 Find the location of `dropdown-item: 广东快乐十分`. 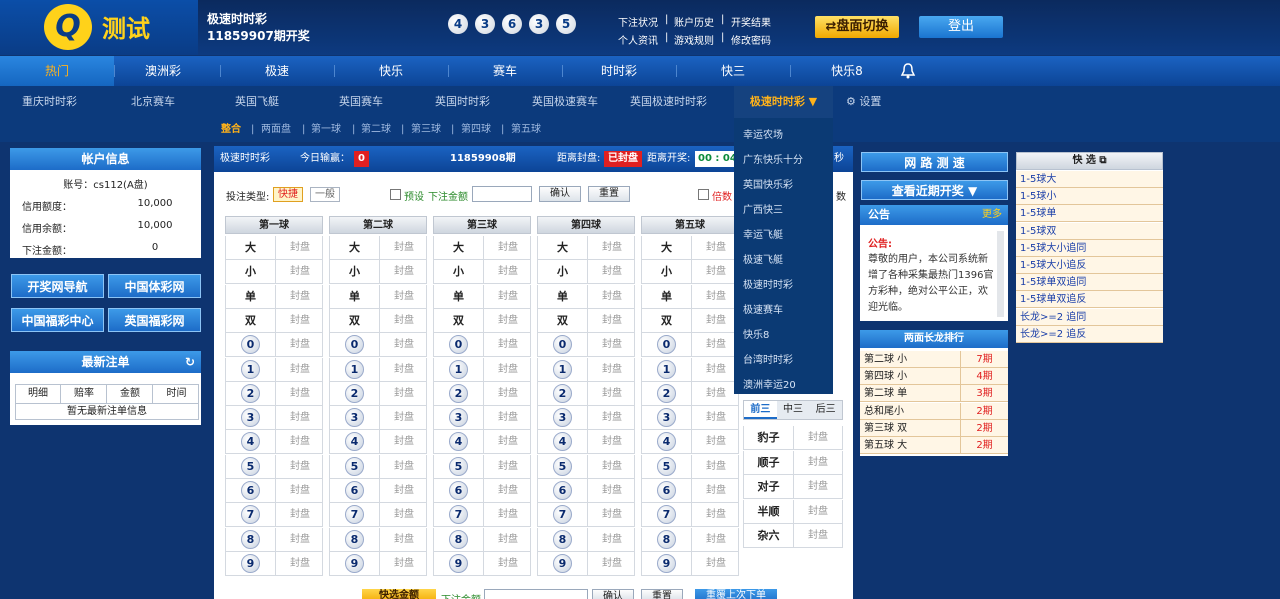

dropdown-item: 广东快乐十分 is located at coordinates (773, 158).